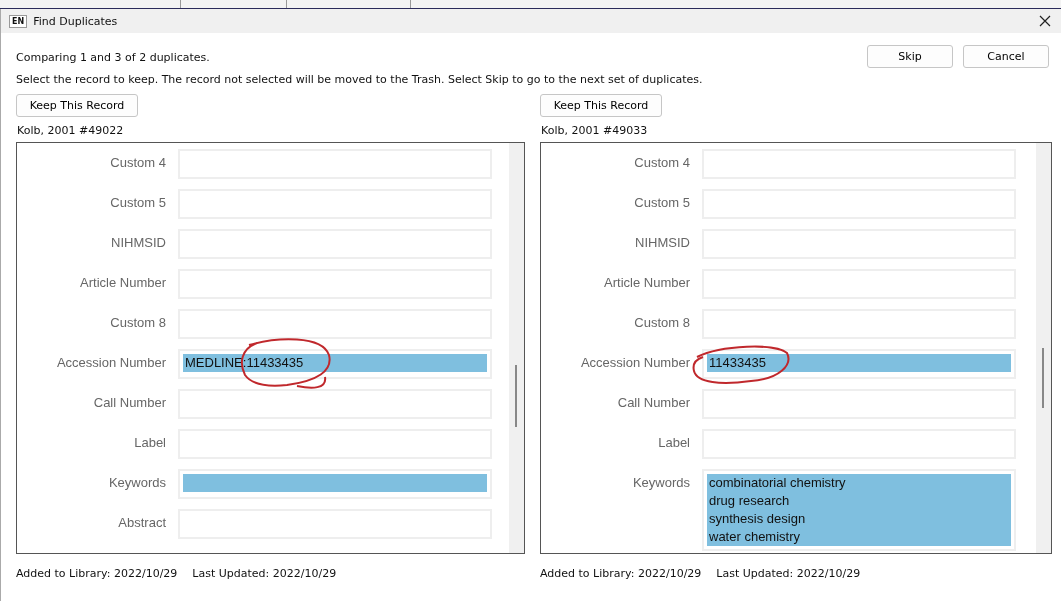 The image size is (1061, 601). What do you see at coordinates (18, 21) in the screenshot?
I see `app-badge: EN` at bounding box center [18, 21].